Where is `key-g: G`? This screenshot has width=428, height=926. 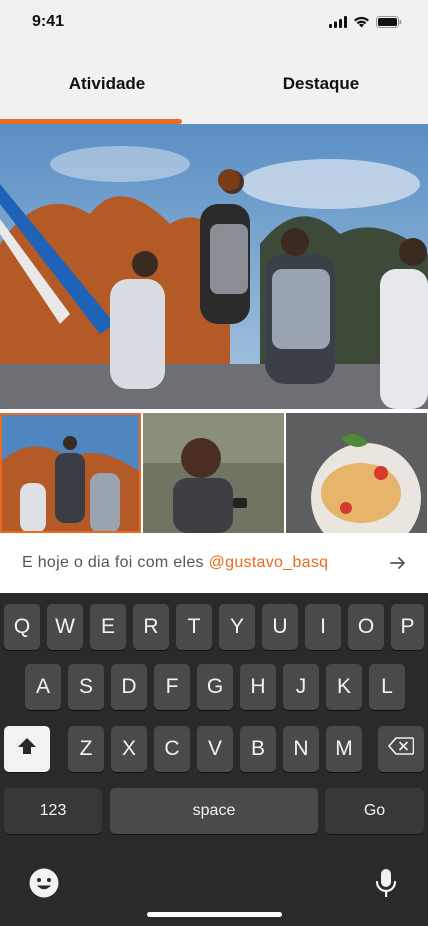 key-g: G is located at coordinates (215, 687).